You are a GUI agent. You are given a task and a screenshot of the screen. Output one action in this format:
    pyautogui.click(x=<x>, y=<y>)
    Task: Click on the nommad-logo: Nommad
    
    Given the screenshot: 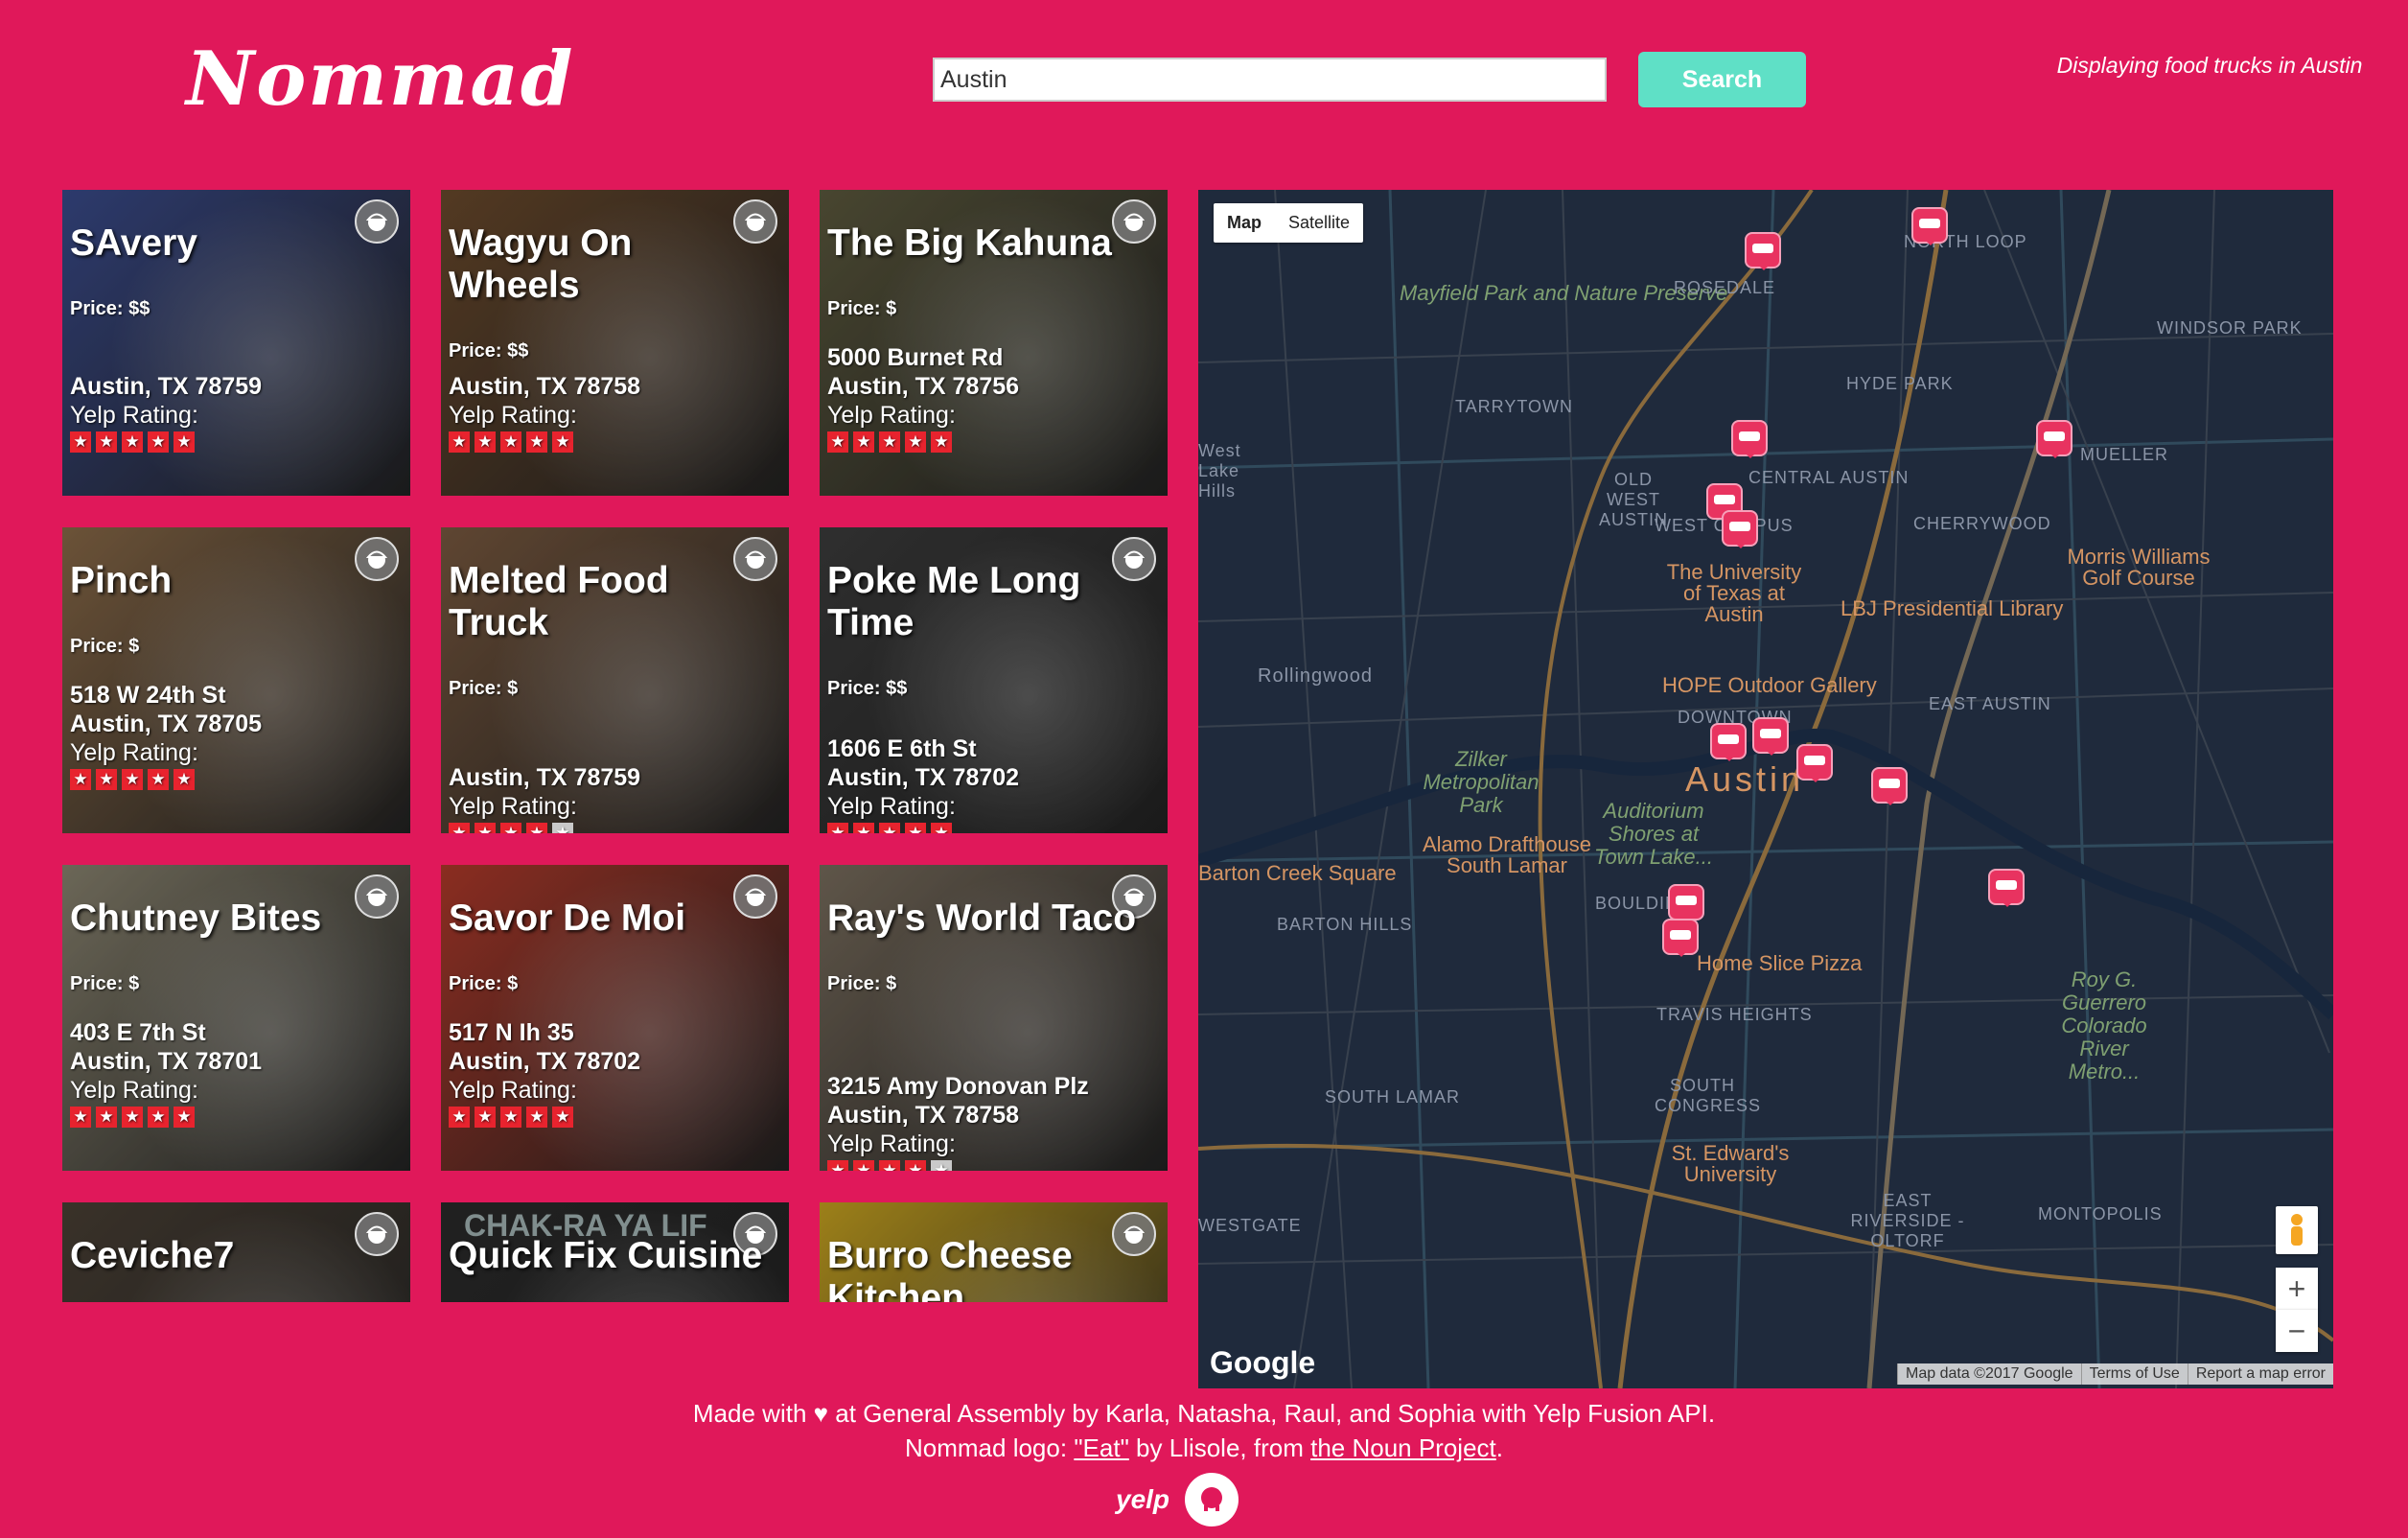 What is the action you would take?
    pyautogui.click(x=375, y=79)
    